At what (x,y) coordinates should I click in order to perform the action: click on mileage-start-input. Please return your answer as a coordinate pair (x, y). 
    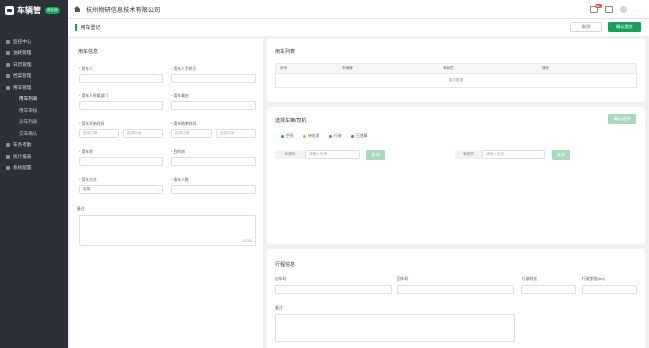
    Looking at the image, I should click on (333, 289).